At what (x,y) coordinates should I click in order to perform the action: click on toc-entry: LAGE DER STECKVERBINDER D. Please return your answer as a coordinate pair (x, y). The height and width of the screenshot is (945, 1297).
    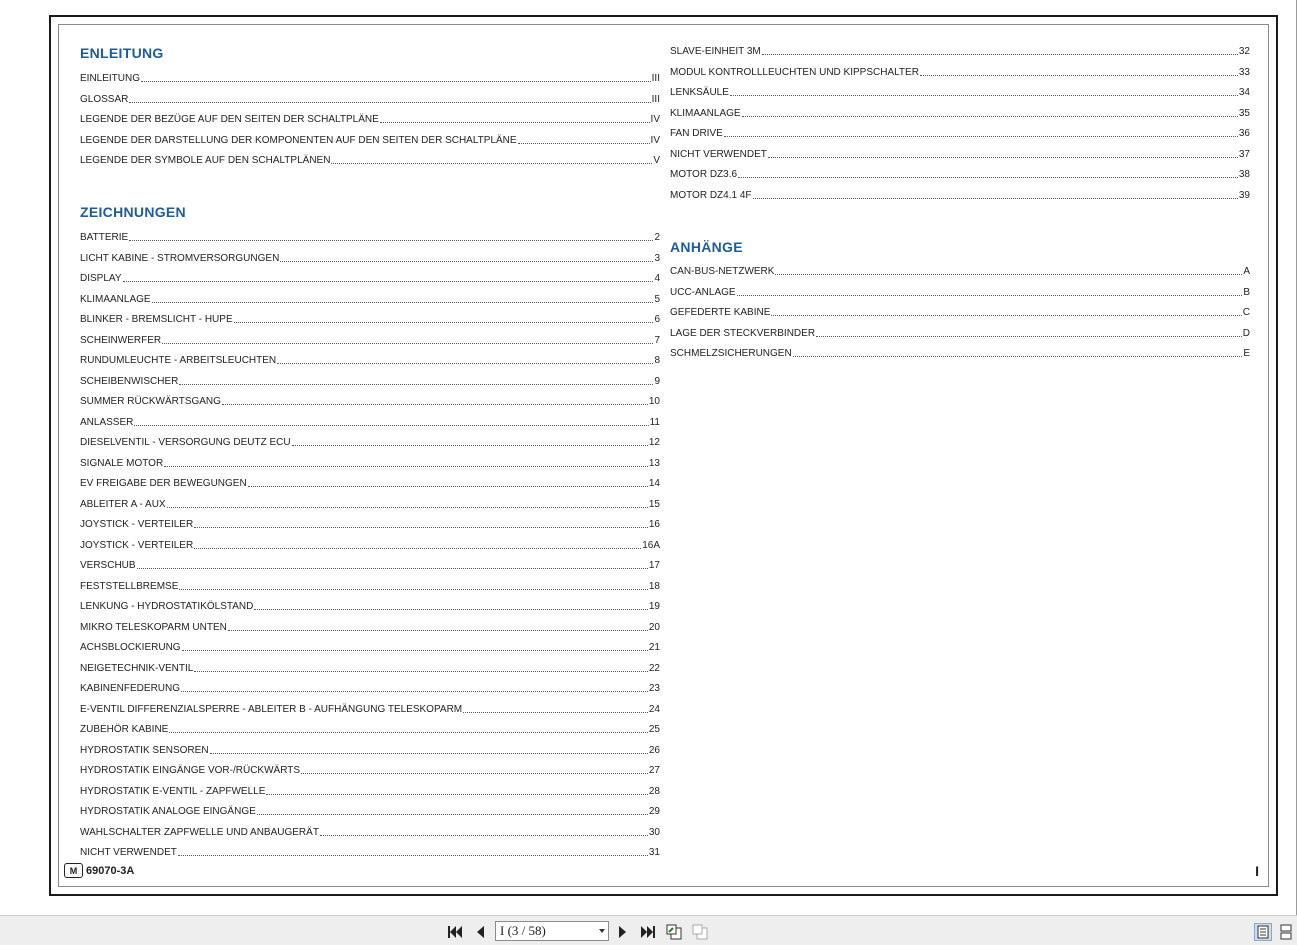
    Looking at the image, I should click on (960, 333).